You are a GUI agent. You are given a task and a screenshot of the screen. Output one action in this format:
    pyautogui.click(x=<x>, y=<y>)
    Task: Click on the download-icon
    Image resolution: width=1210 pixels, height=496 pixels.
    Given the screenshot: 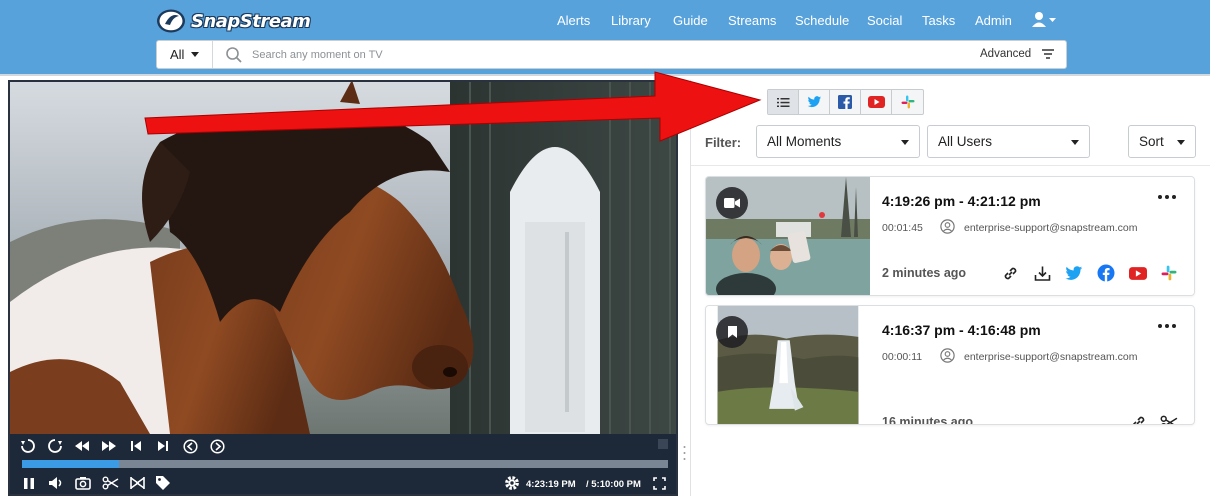 What is the action you would take?
    pyautogui.click(x=1042, y=273)
    